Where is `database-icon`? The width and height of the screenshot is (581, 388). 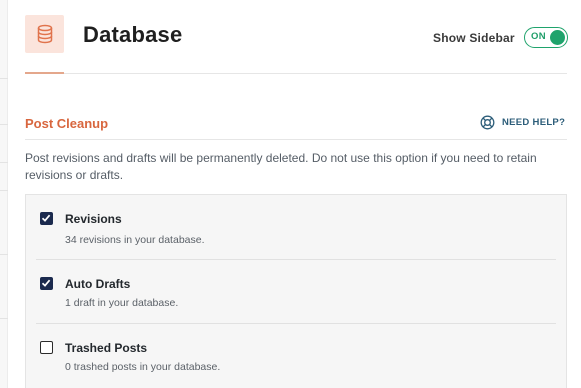
database-icon is located at coordinates (44, 34).